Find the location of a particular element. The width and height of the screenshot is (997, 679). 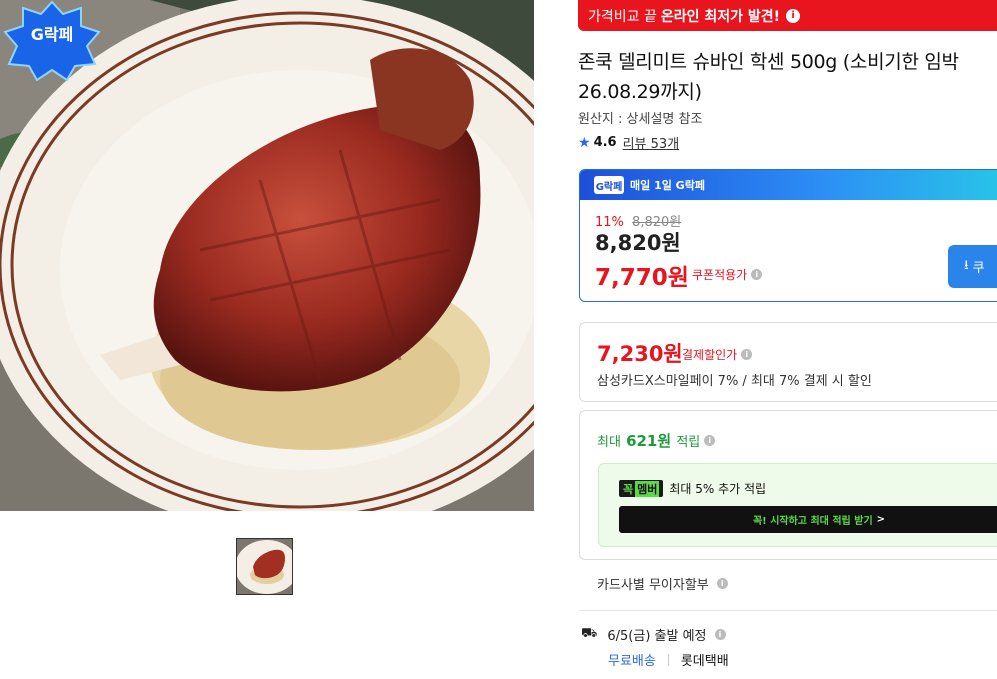

coupon-price: 7,770원 is located at coordinates (642, 278).